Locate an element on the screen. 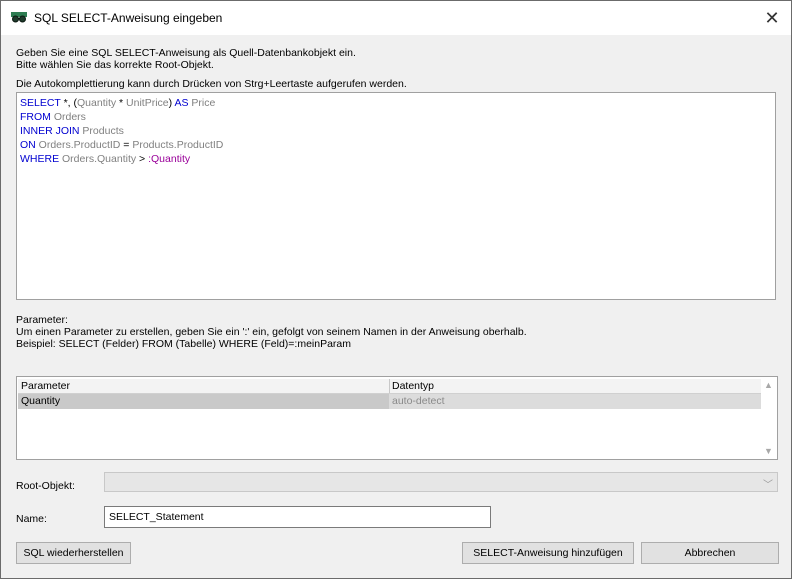  sql-identifier: Orders is located at coordinates (68, 117).